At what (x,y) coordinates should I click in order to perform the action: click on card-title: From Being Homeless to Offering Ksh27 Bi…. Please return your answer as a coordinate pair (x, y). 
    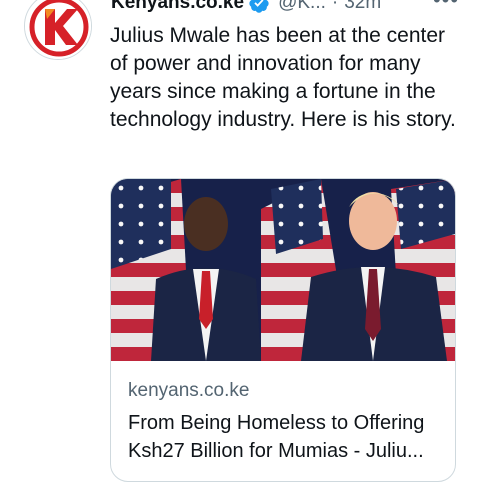
    Looking at the image, I should click on (287, 437).